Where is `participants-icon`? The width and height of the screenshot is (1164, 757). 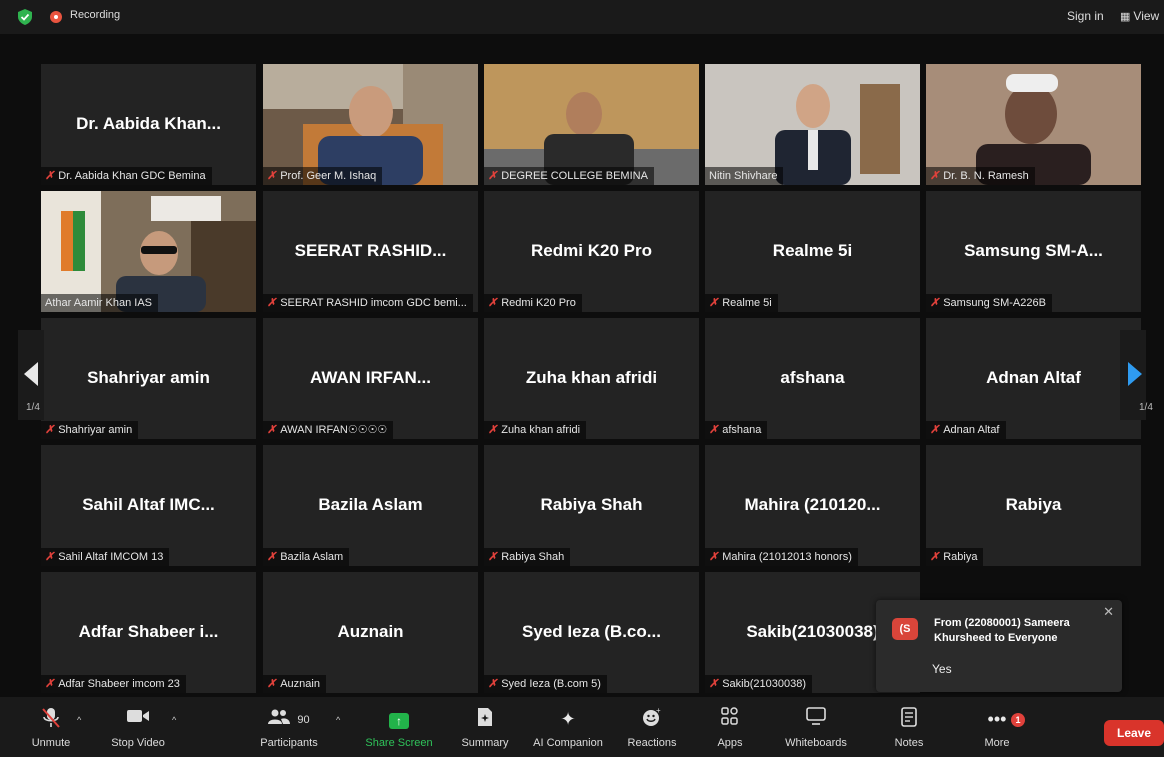
participants-icon is located at coordinates (281, 719).